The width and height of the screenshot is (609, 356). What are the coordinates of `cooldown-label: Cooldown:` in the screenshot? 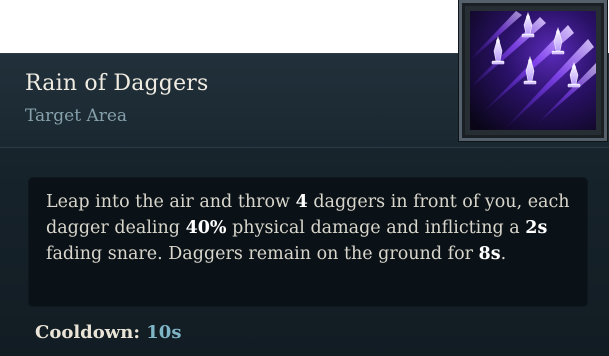 It's located at (87, 332).